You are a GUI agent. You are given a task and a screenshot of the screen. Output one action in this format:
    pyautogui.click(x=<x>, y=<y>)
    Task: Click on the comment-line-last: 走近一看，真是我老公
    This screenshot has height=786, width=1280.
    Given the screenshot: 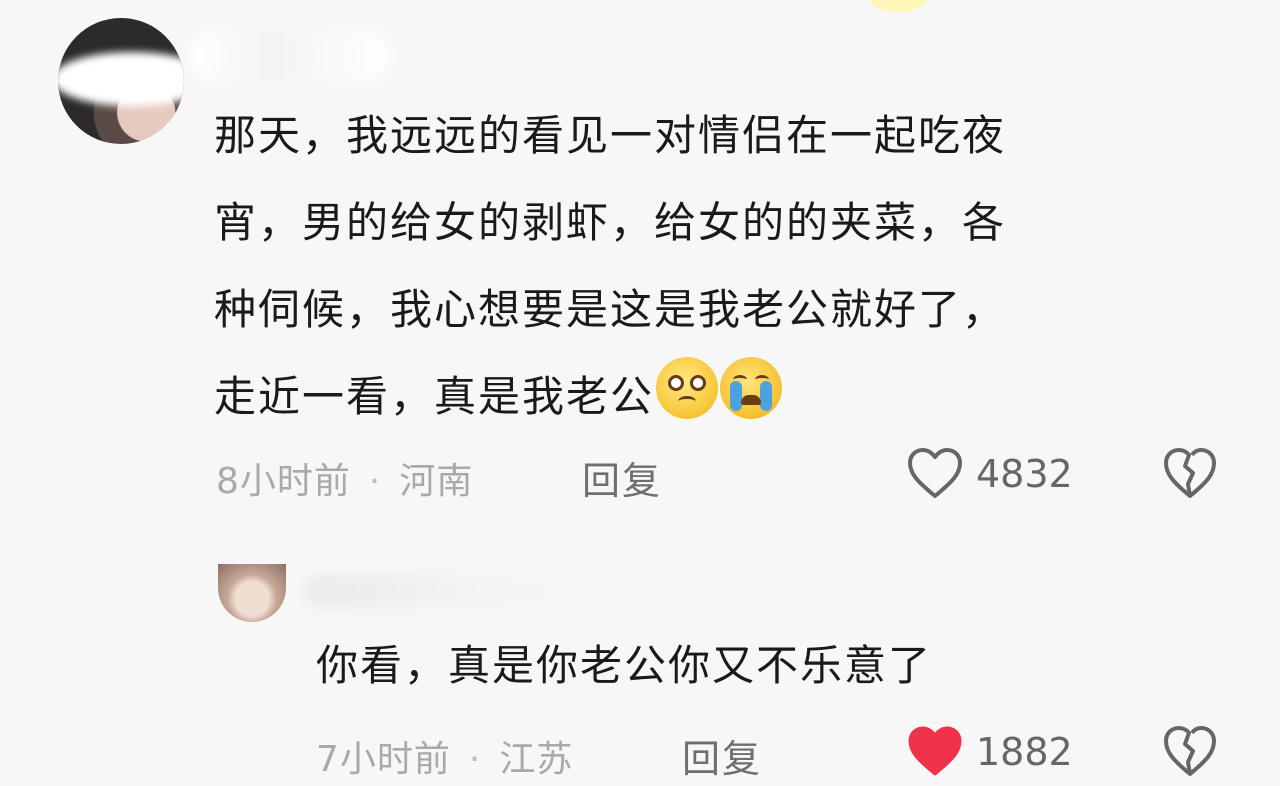 What is the action you would take?
    pyautogui.click(x=714, y=396)
    